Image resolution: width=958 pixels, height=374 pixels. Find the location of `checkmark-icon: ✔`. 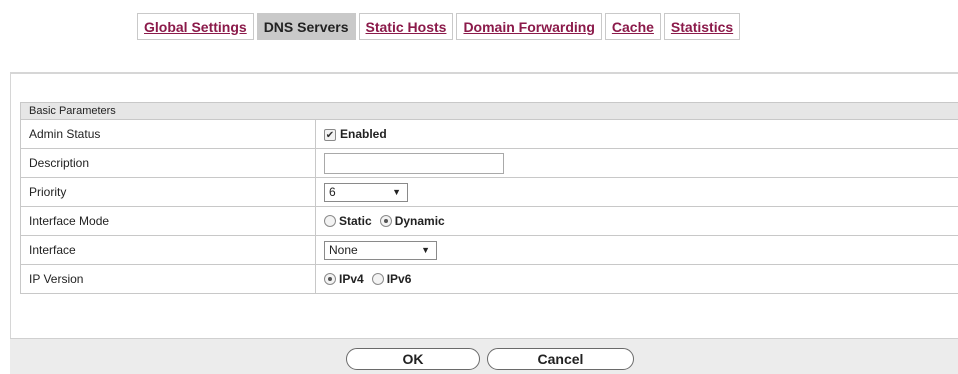

checkmark-icon: ✔ is located at coordinates (330, 135).